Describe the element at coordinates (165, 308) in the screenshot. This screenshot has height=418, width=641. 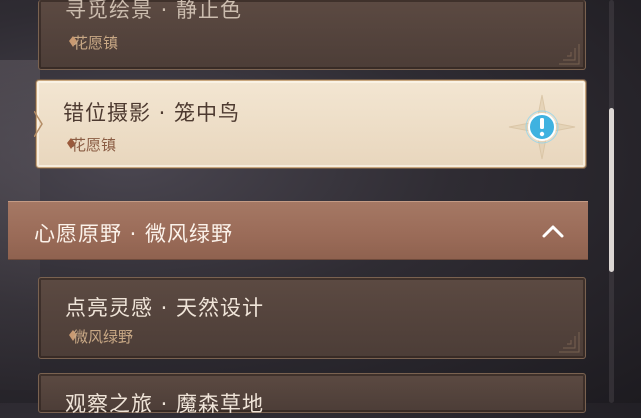
I see `quest-title: 点亮灵感 · 天然设计` at that location.